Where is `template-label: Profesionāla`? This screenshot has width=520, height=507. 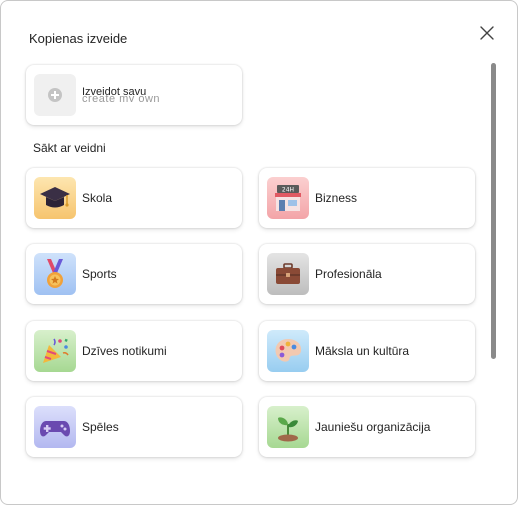 template-label: Profesionāla is located at coordinates (348, 274).